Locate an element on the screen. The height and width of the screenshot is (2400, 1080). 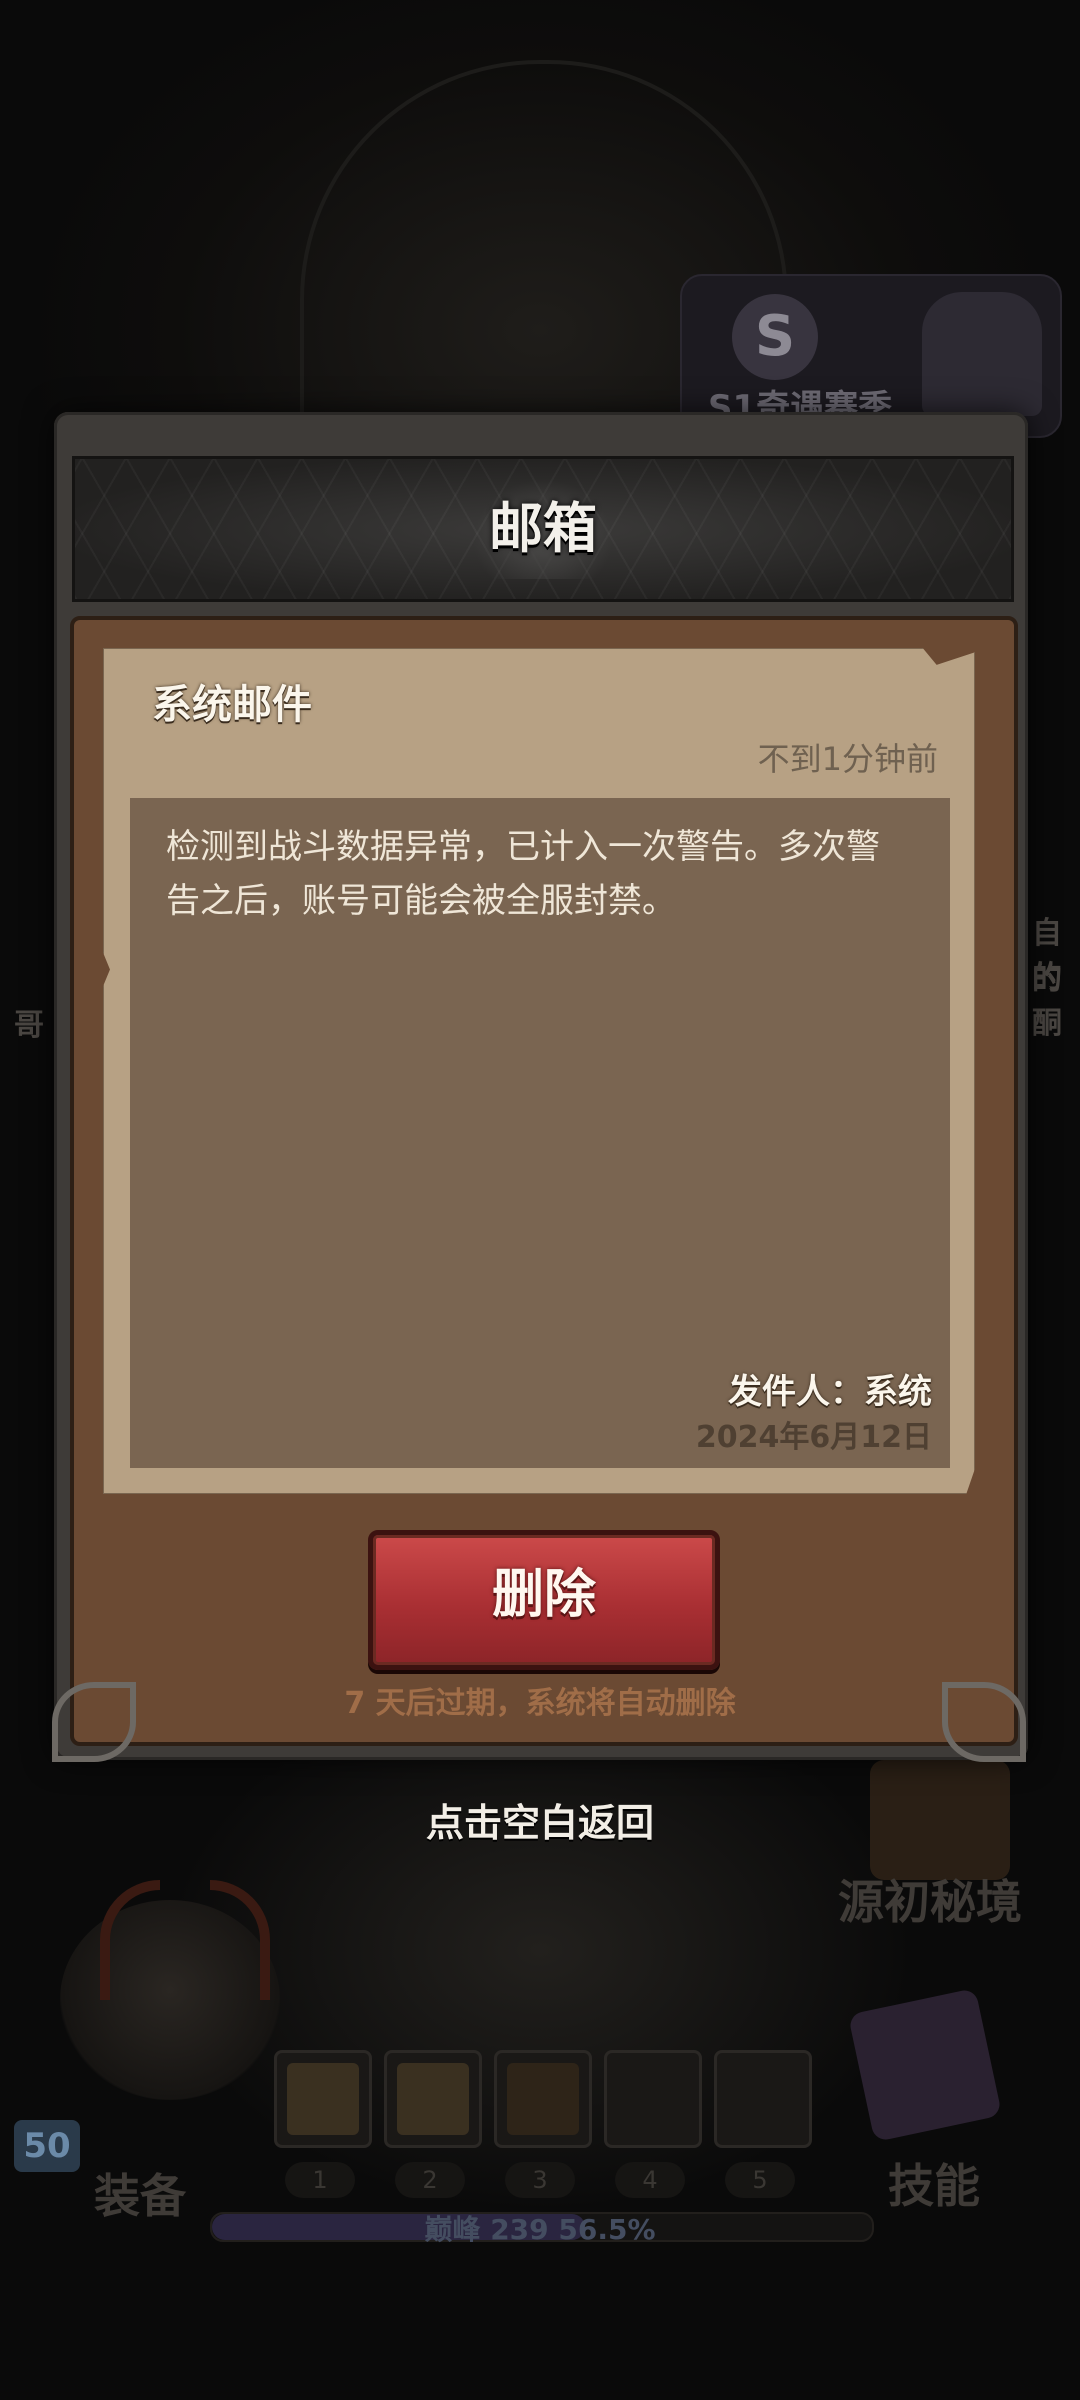
expire-note: 7 天后过期，系统将自动删除 is located at coordinates (540, 1703).